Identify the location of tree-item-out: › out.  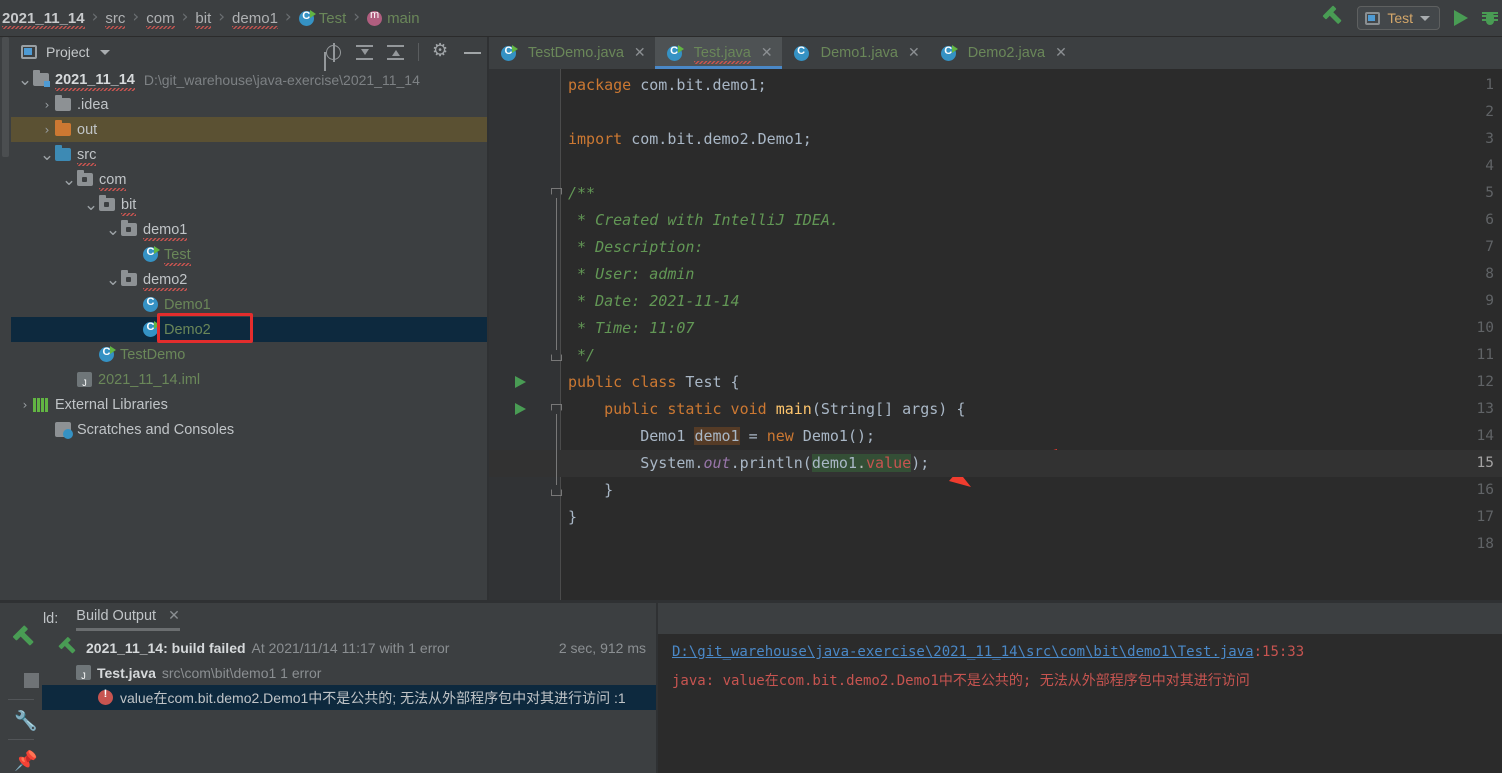
(249, 129).